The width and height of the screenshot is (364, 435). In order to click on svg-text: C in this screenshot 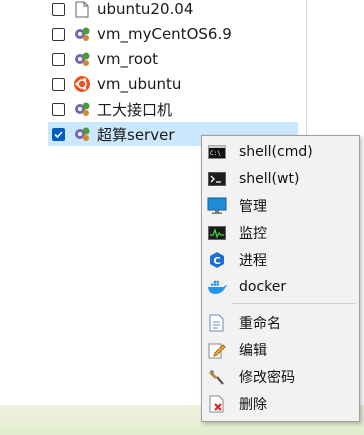, I will do `click(216, 261)`.